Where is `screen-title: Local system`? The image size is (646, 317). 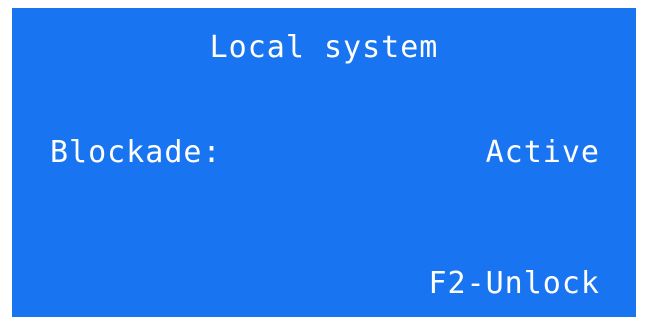 screen-title: Local system is located at coordinates (324, 47).